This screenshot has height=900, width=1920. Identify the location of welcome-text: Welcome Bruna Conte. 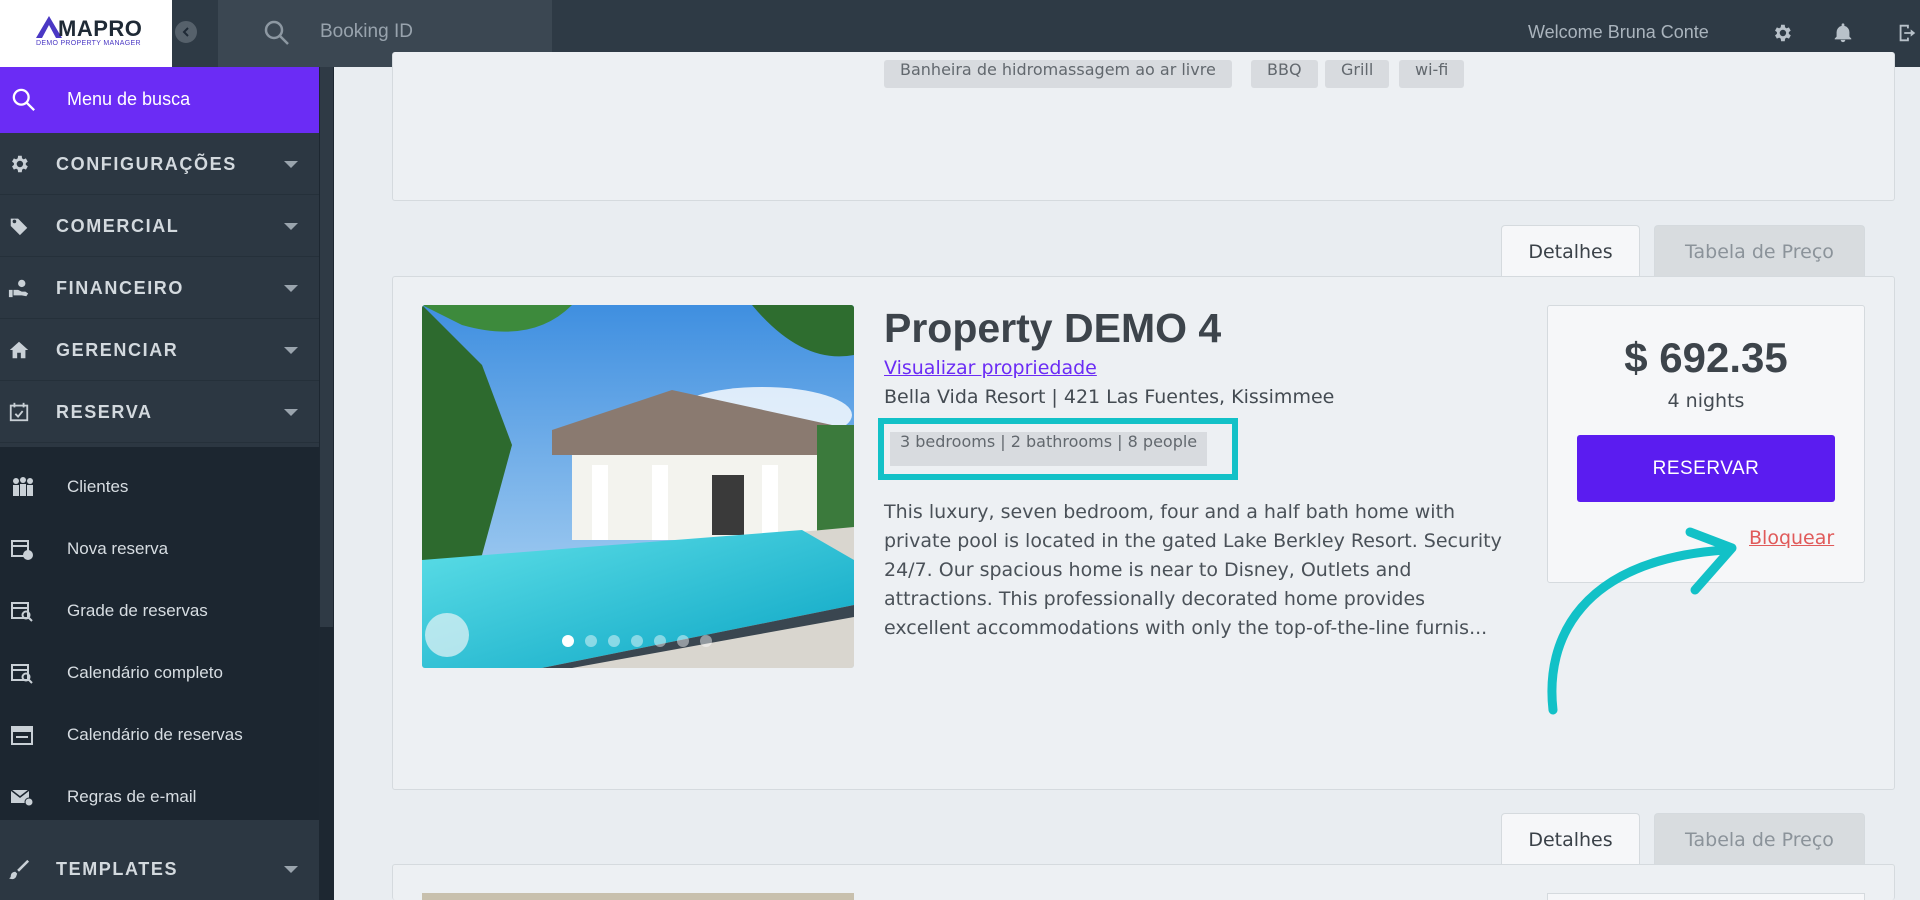
(1618, 32).